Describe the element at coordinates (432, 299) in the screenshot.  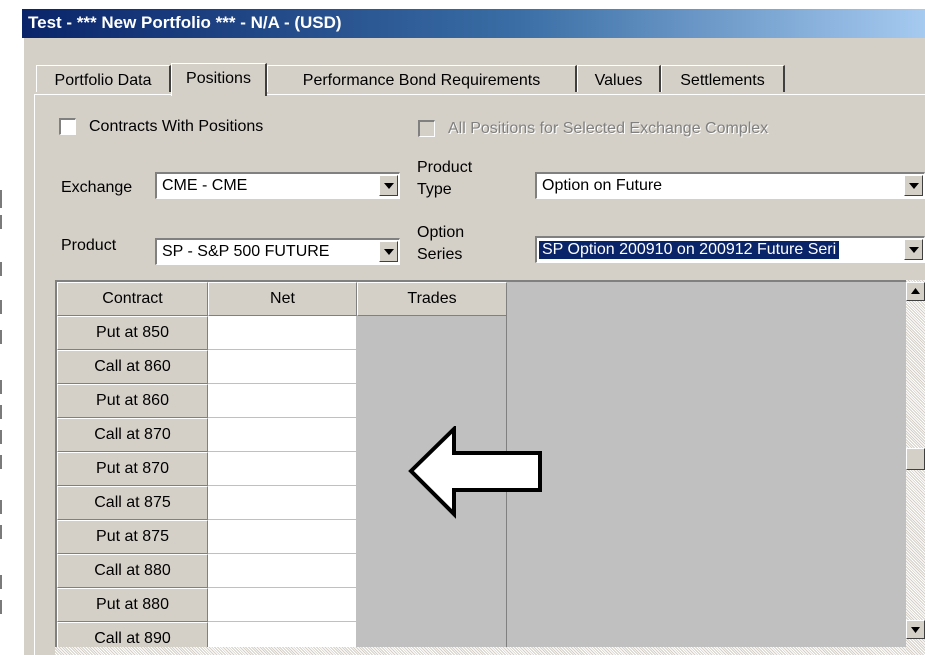
I see `column-header-trades: Trades` at that location.